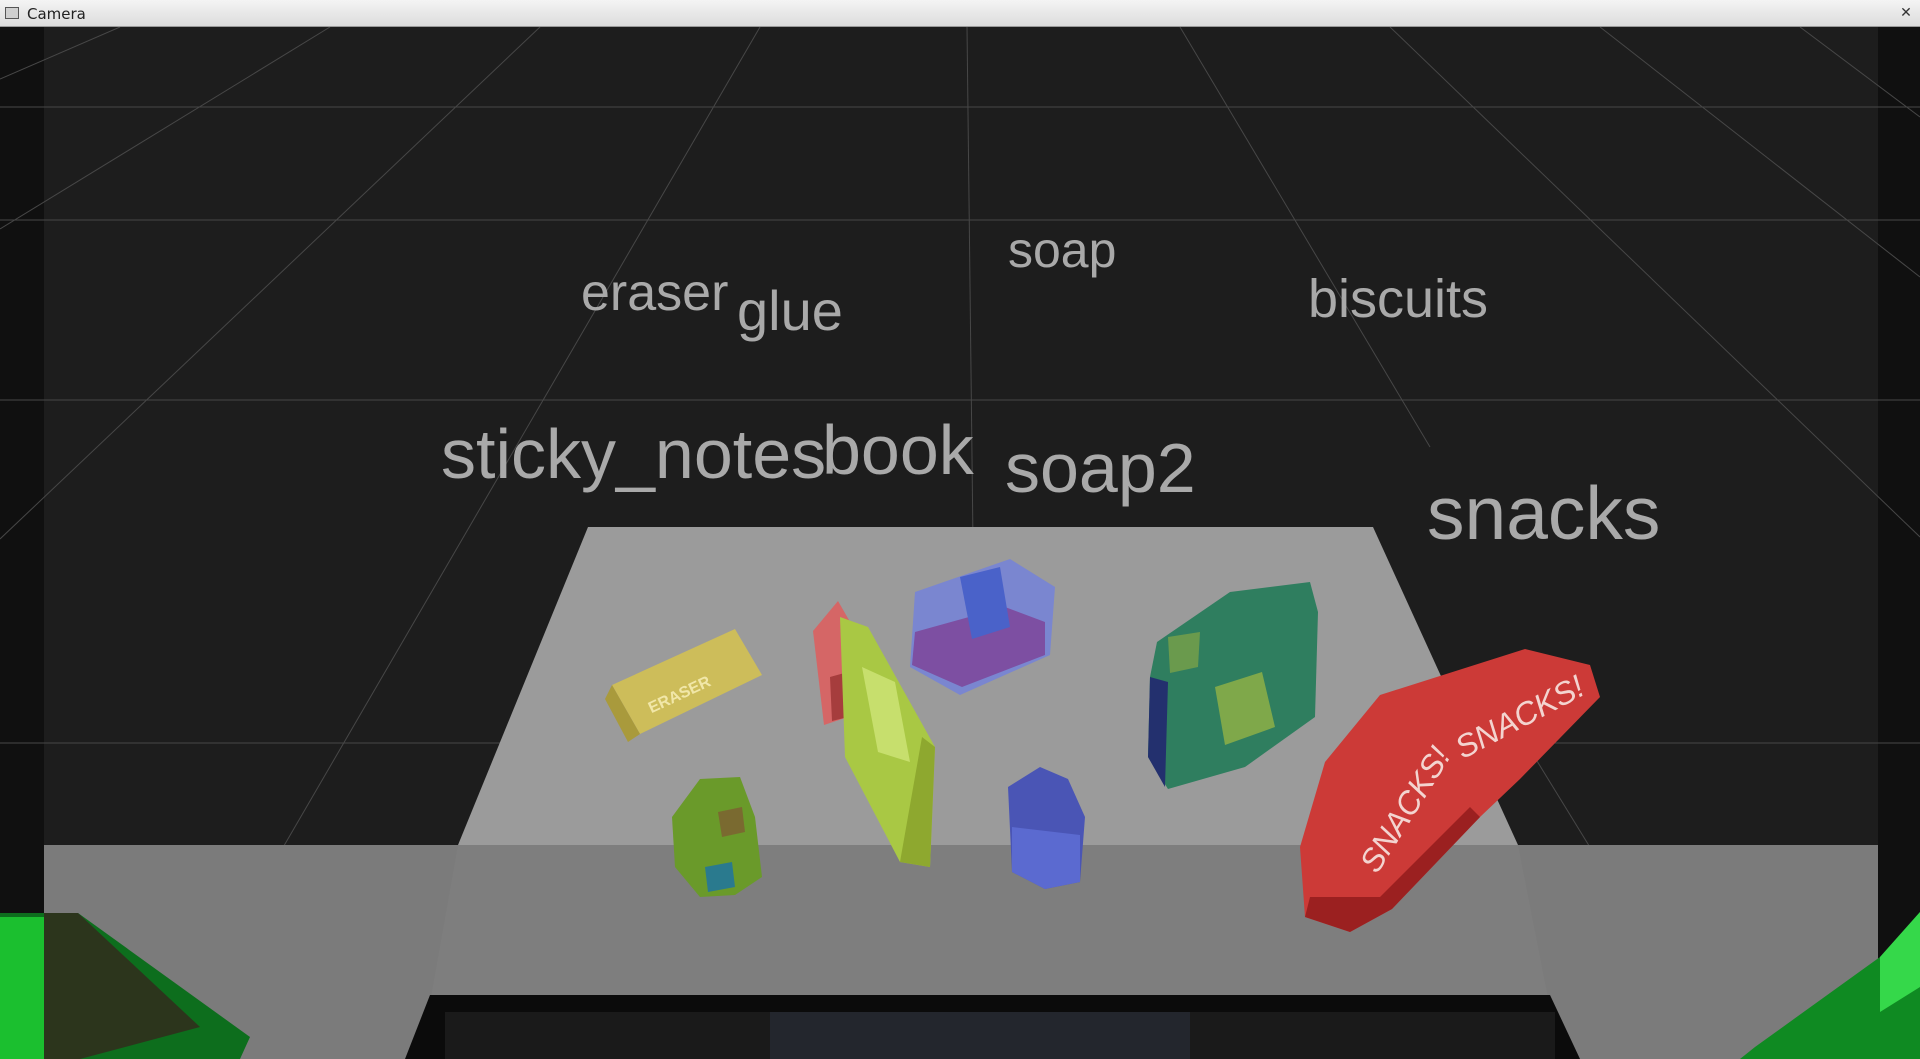  I want to click on bin-shadow, so click(980, 1035).